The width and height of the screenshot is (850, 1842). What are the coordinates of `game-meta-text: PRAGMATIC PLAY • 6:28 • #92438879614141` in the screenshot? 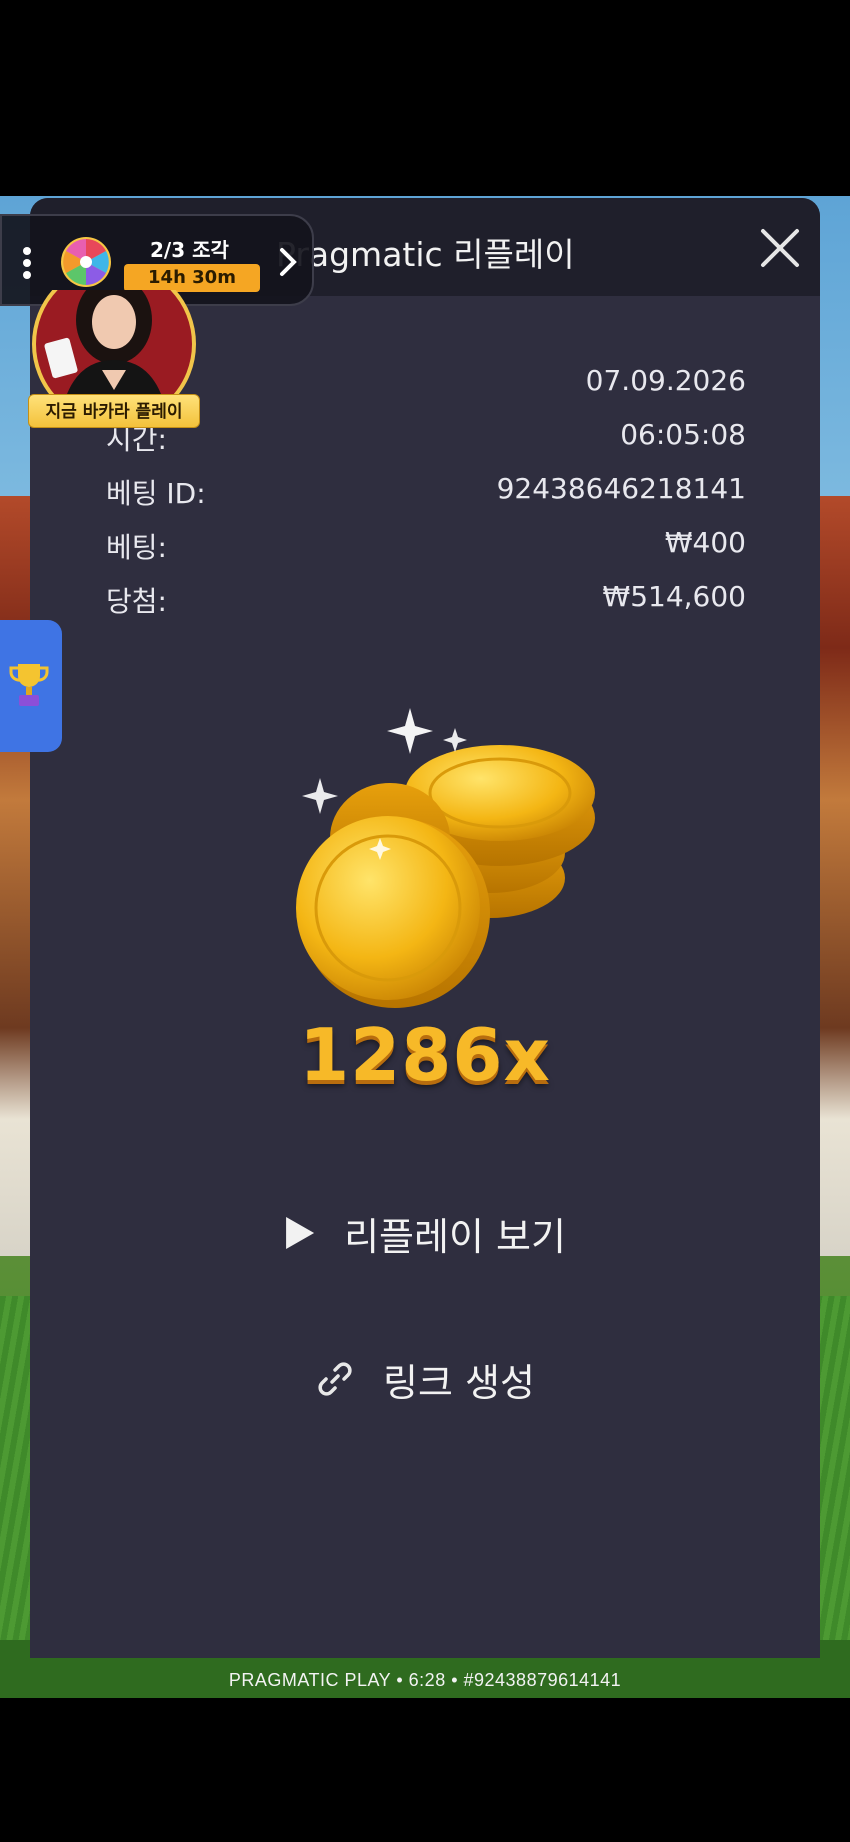 It's located at (425, 1680).